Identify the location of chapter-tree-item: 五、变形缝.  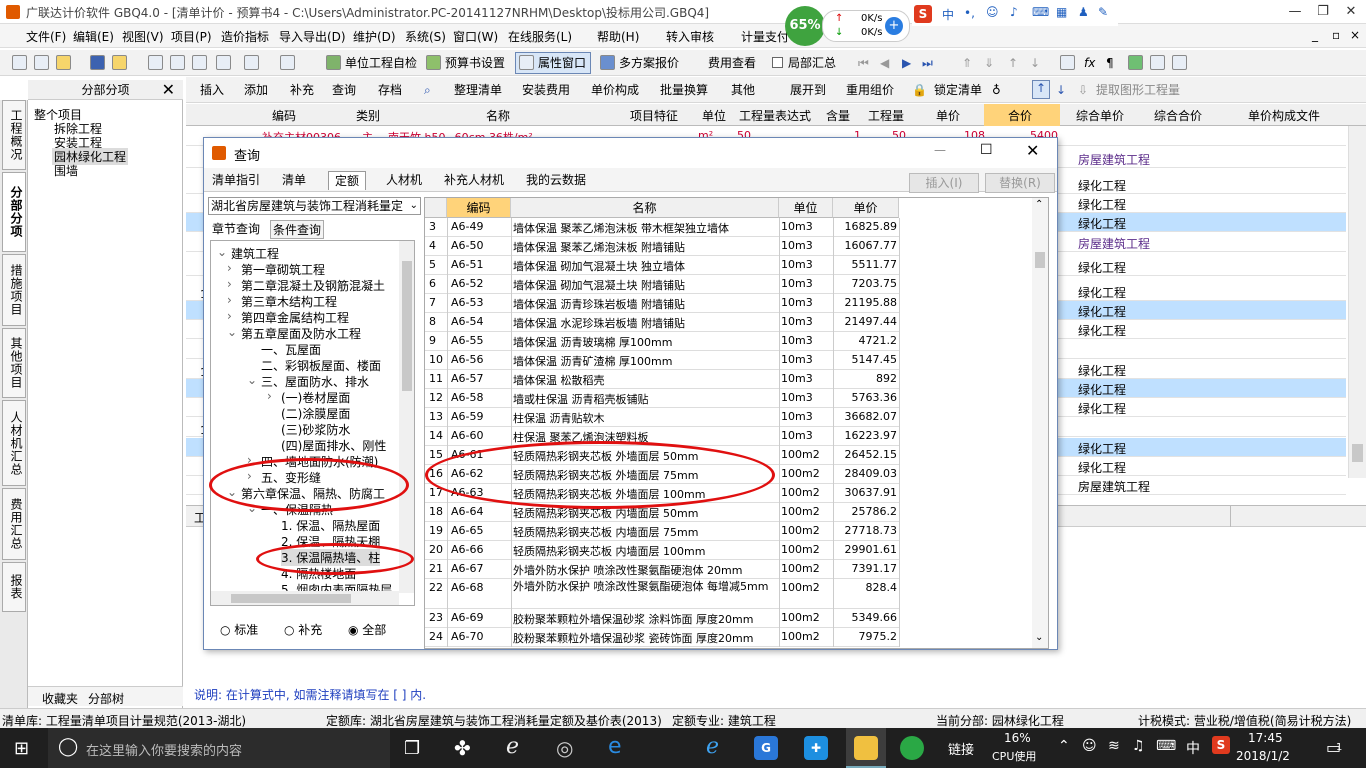
(291, 477).